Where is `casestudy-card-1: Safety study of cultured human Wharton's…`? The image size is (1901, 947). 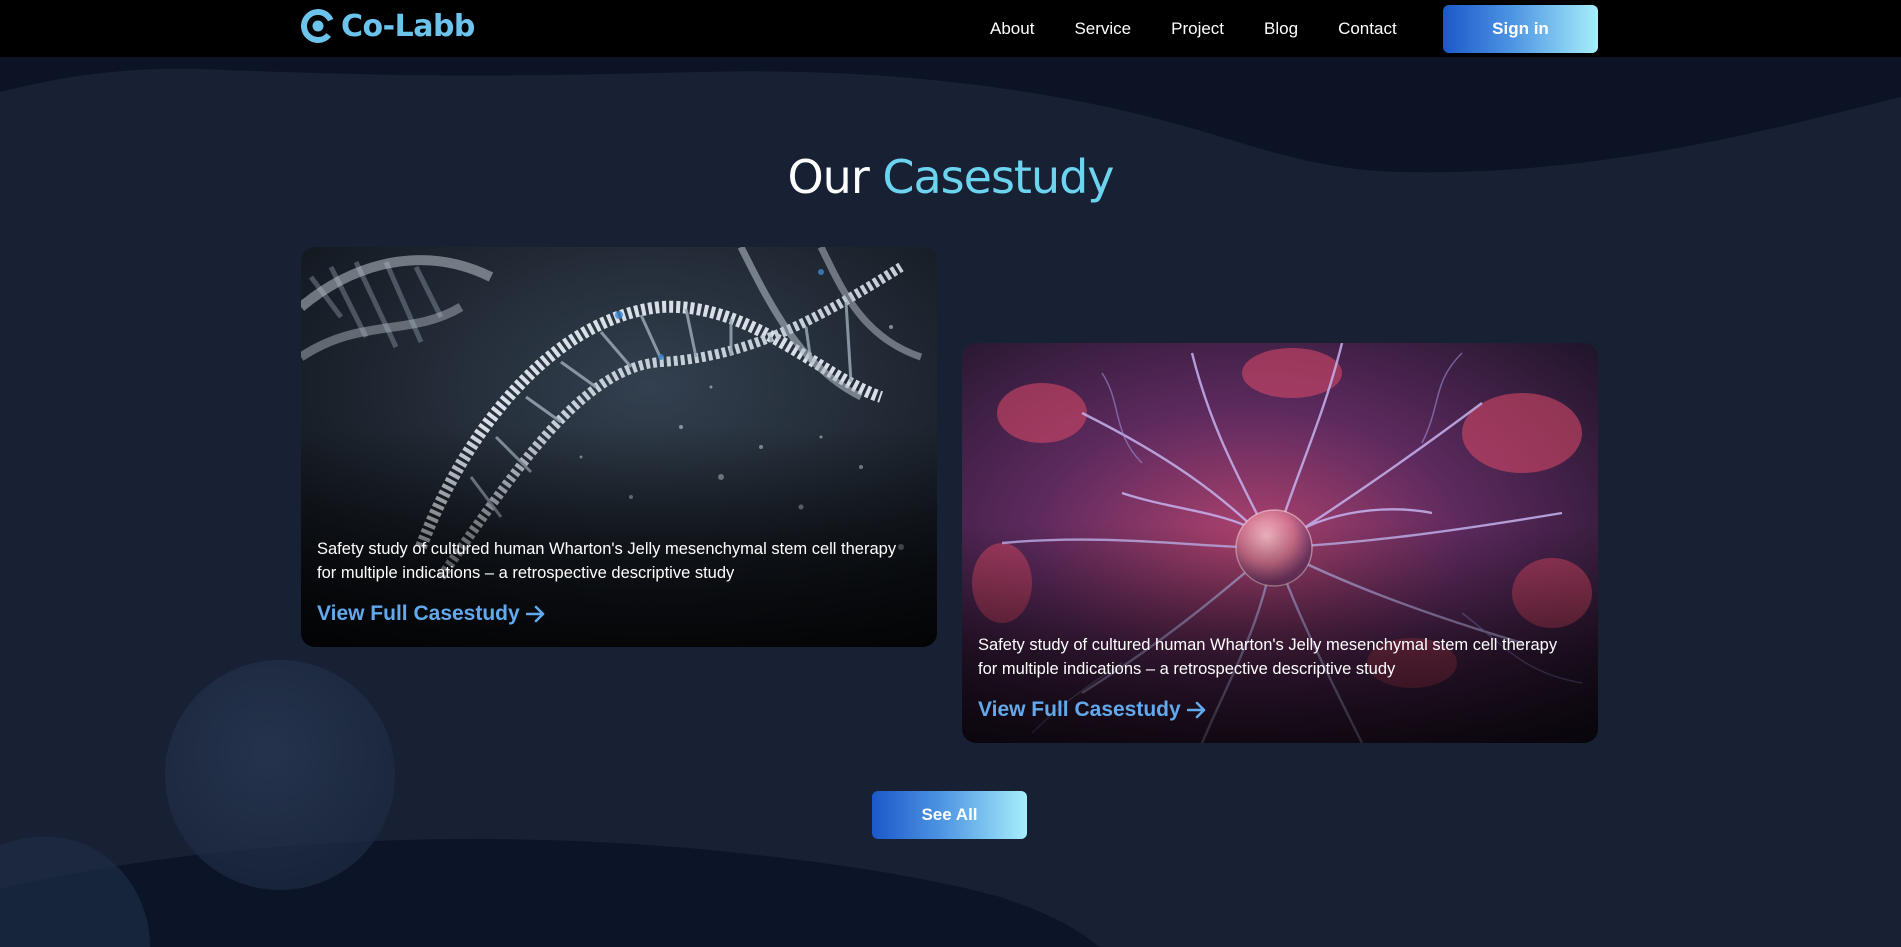
casestudy-card-1: Safety study of cultured human Wharton's… is located at coordinates (619, 447).